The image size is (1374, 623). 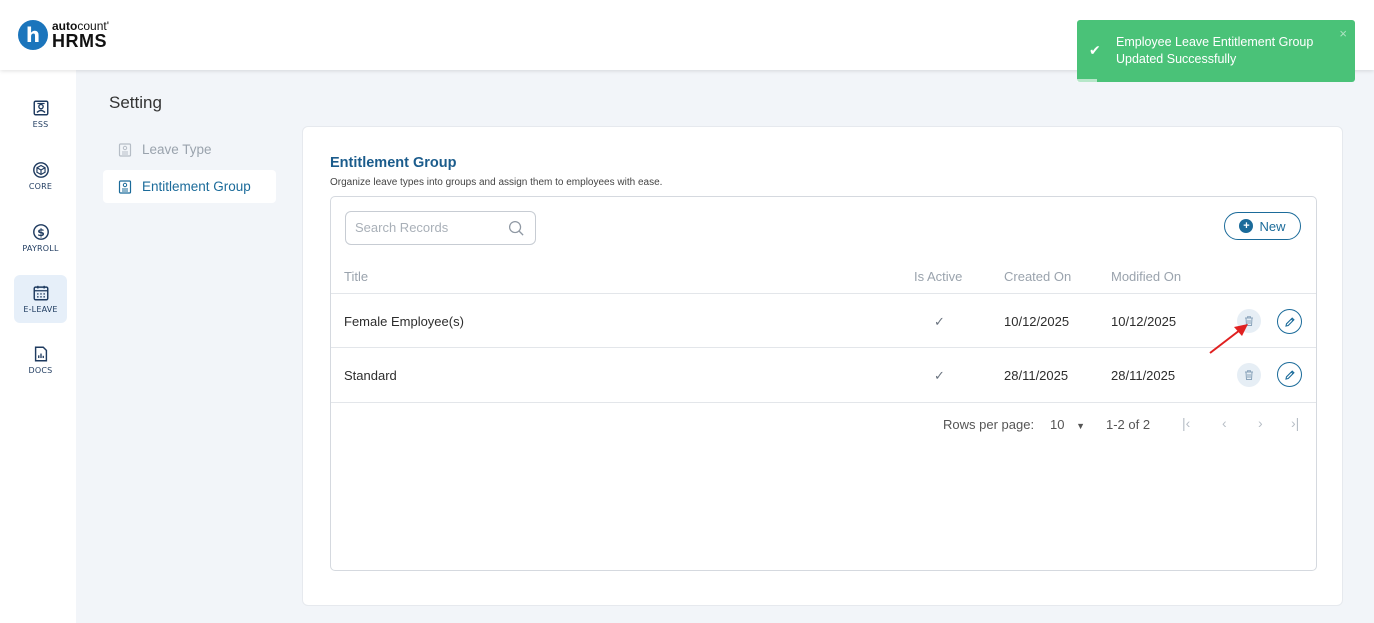 What do you see at coordinates (40, 370) in the screenshot?
I see `rail-label: DOCS` at bounding box center [40, 370].